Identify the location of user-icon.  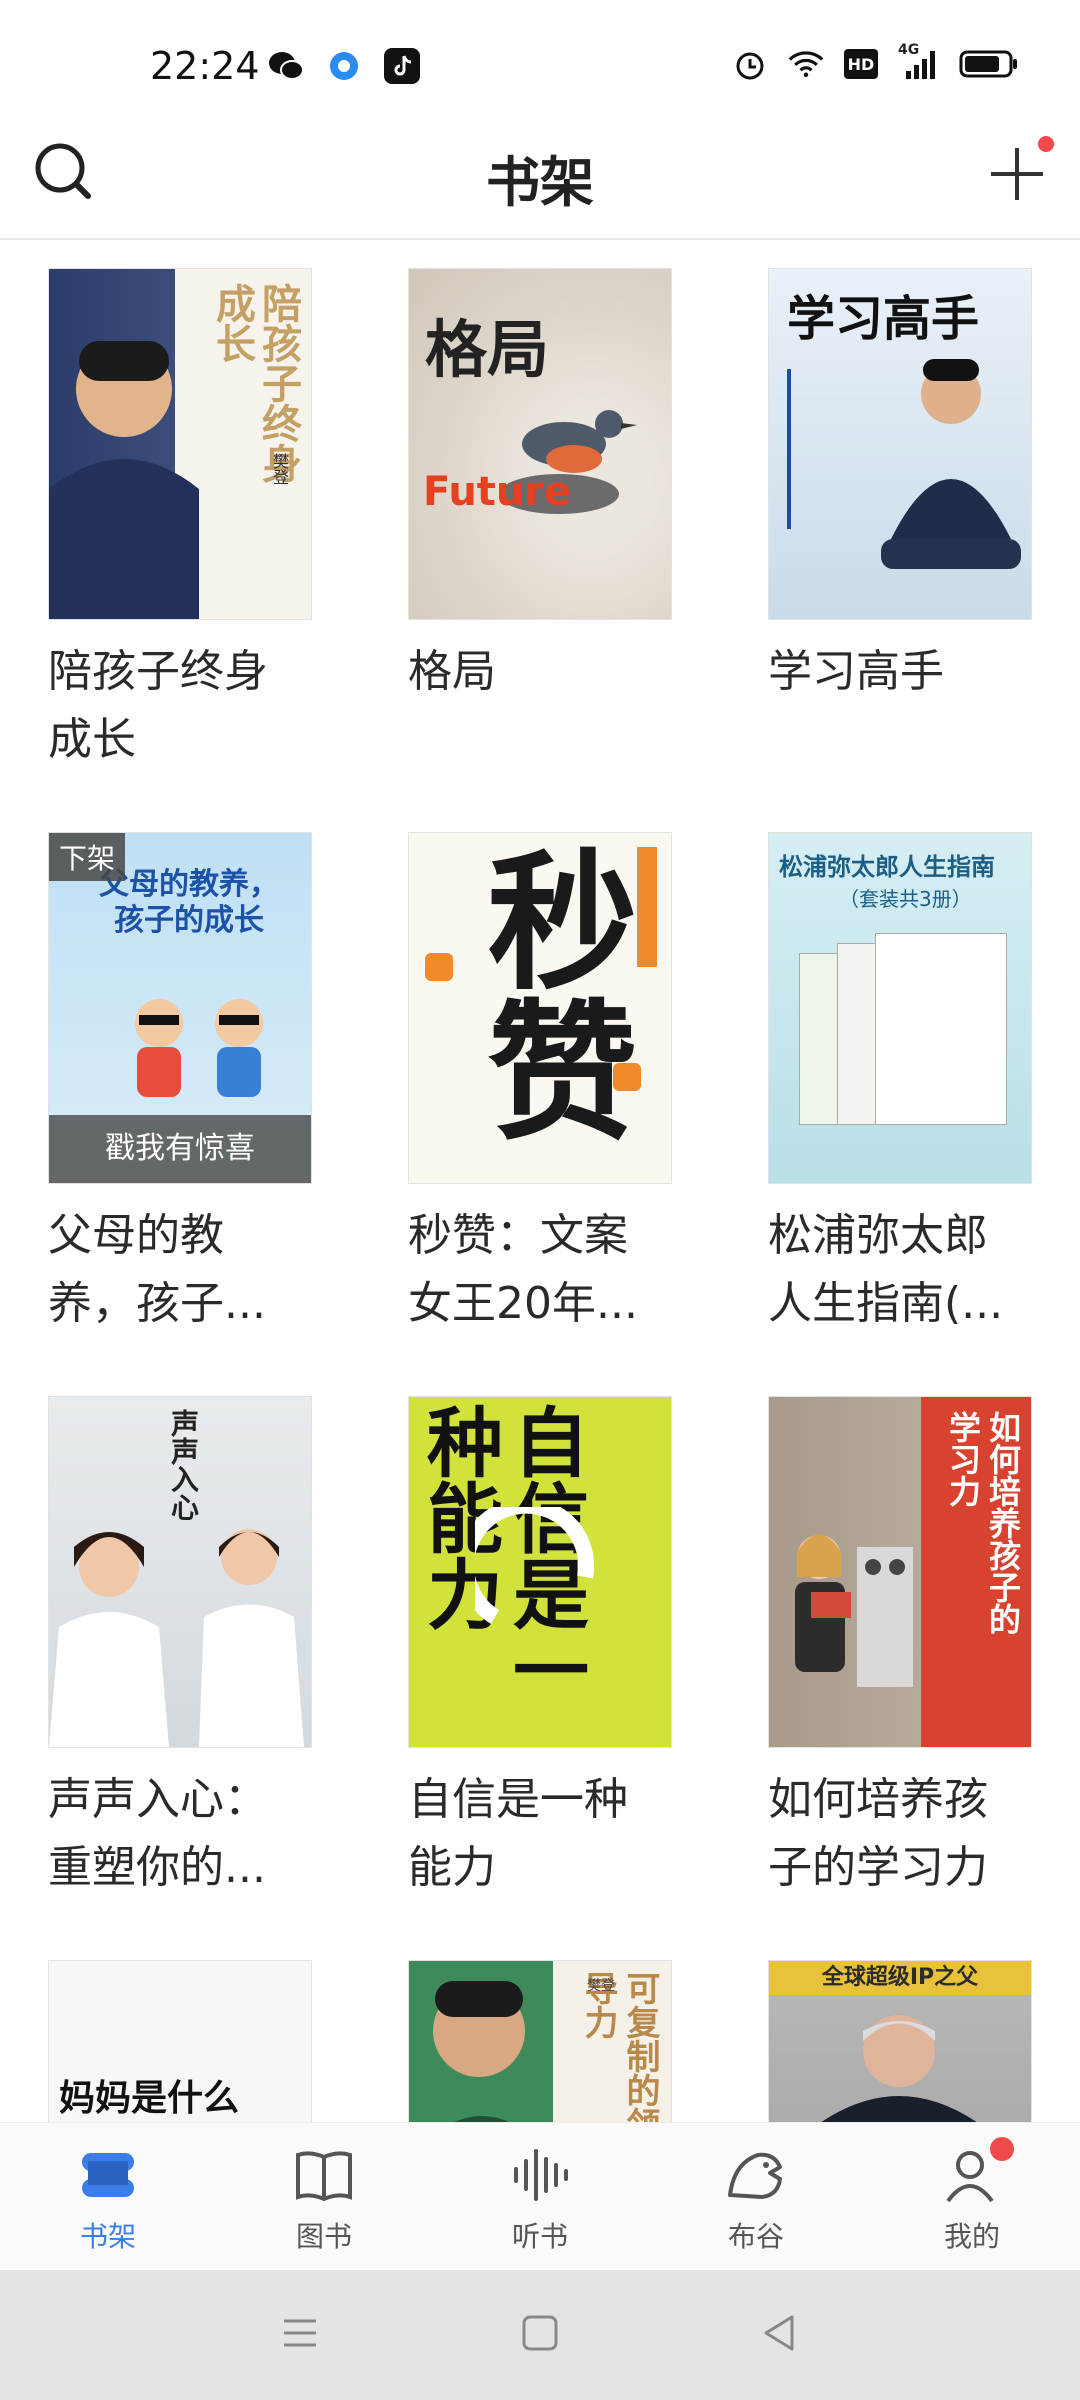
(977, 2172).